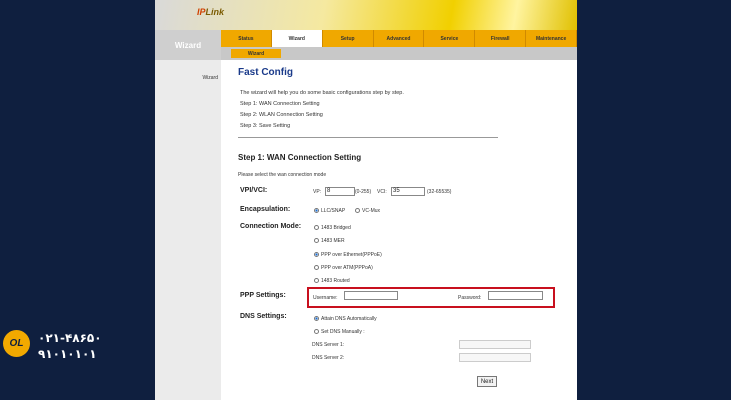  I want to click on mode-pppoe-radio, so click(316, 254).